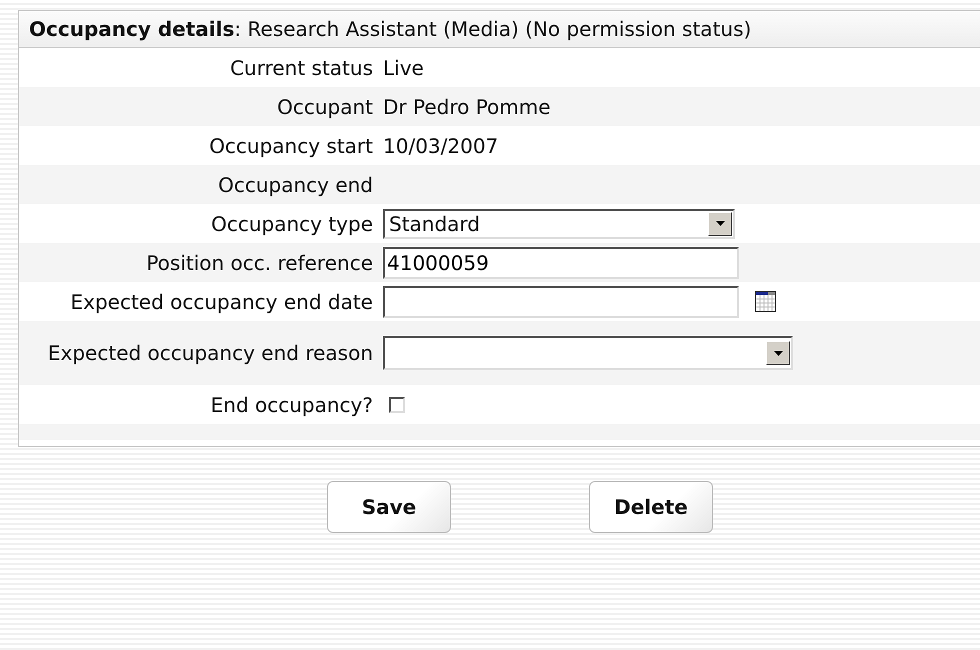 Image resolution: width=980 pixels, height=650 pixels. I want to click on field-label: Occupancy type, so click(292, 224).